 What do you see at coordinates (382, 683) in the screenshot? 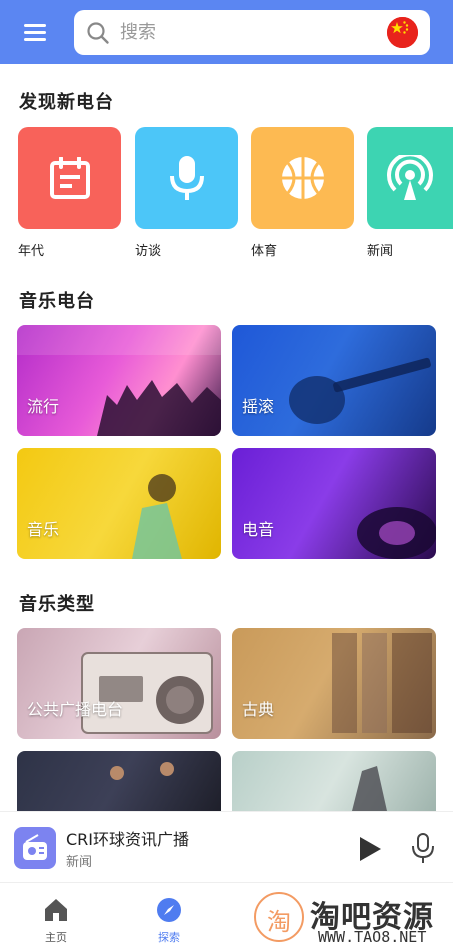
I see `vinyl-records-image` at bounding box center [382, 683].